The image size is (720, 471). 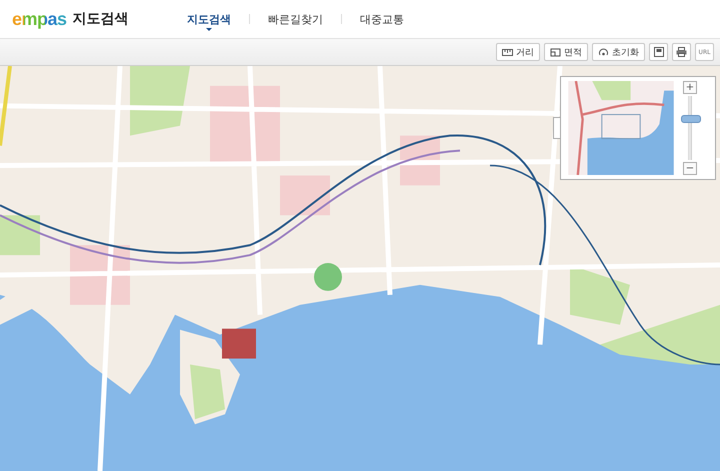 I want to click on zoom-in-button: +, so click(x=690, y=87).